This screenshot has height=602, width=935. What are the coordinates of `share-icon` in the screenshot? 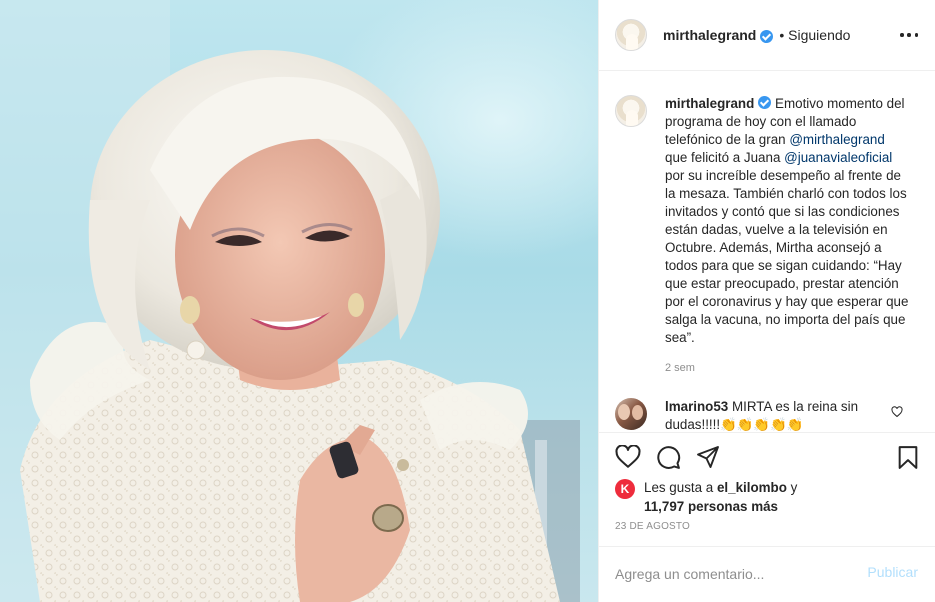 It's located at (708, 457).